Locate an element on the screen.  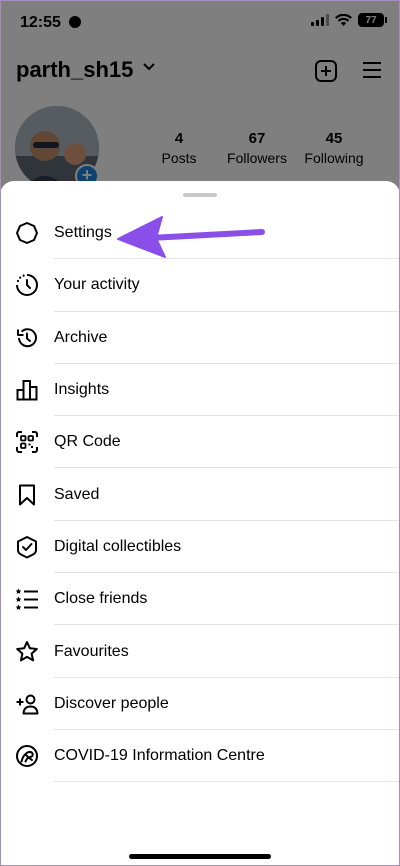
insights-icon is located at coordinates (27, 390).